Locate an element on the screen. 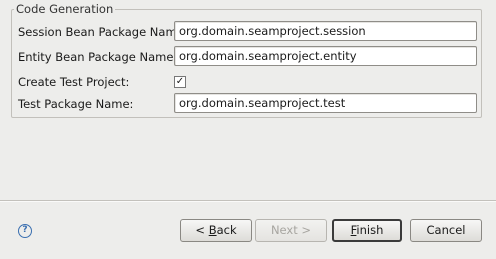  entity-package-input: org.domain.seamproject.entity is located at coordinates (325, 56).